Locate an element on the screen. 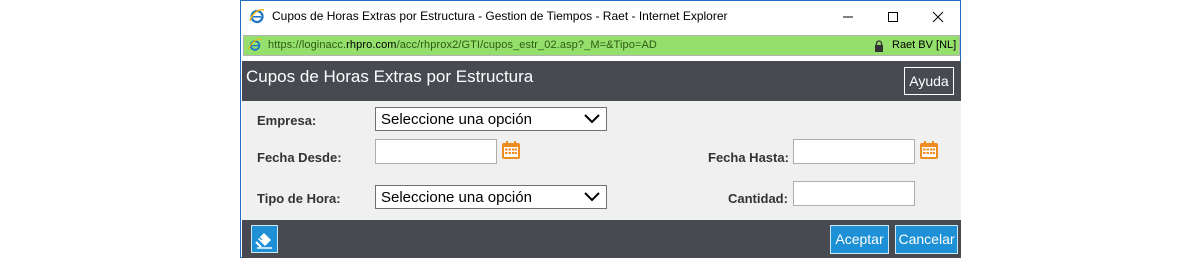  accept-button: Aceptar is located at coordinates (859, 239).